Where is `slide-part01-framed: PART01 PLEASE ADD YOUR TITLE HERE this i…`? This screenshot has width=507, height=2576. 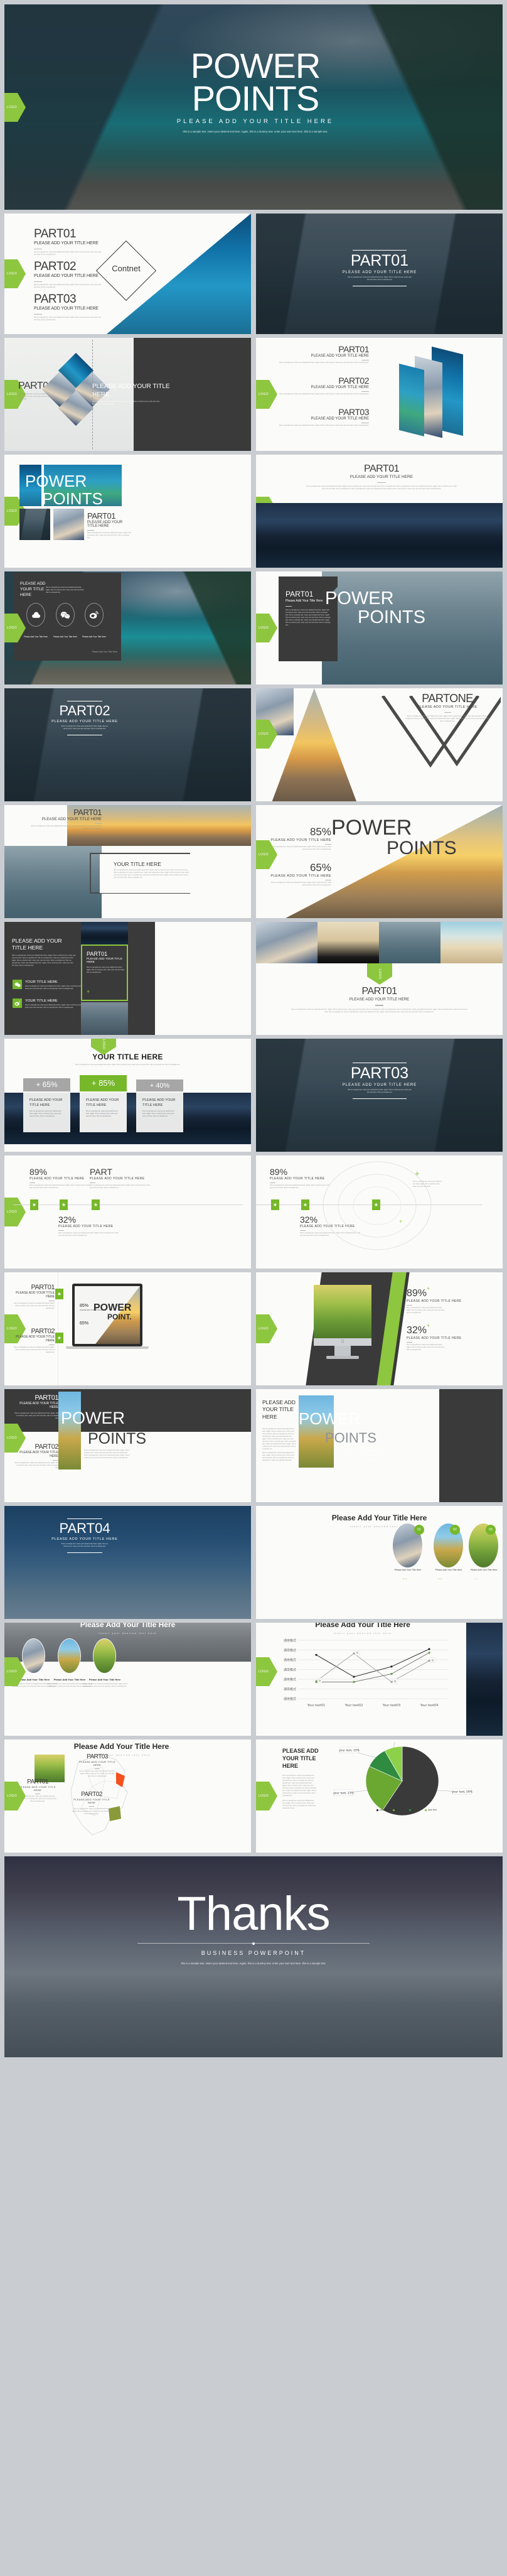
slide-part01-framed: PART01 PLEASE ADD YOUR TITLE HERE this i… is located at coordinates (127, 862).